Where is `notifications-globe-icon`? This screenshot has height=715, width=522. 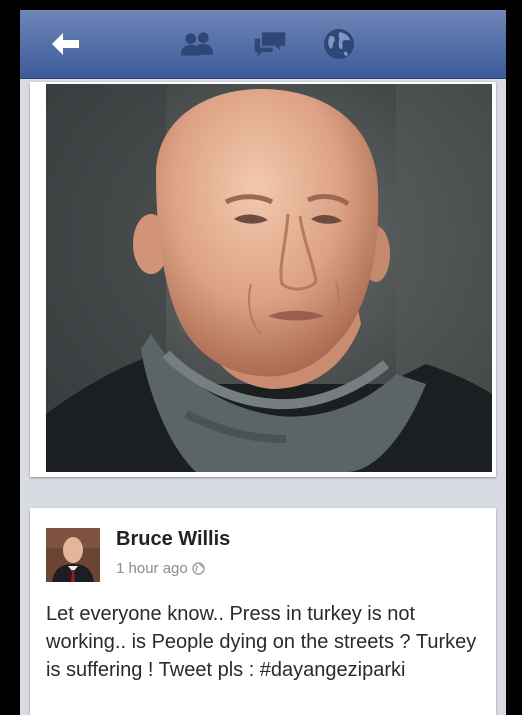
notifications-globe-icon is located at coordinates (339, 44).